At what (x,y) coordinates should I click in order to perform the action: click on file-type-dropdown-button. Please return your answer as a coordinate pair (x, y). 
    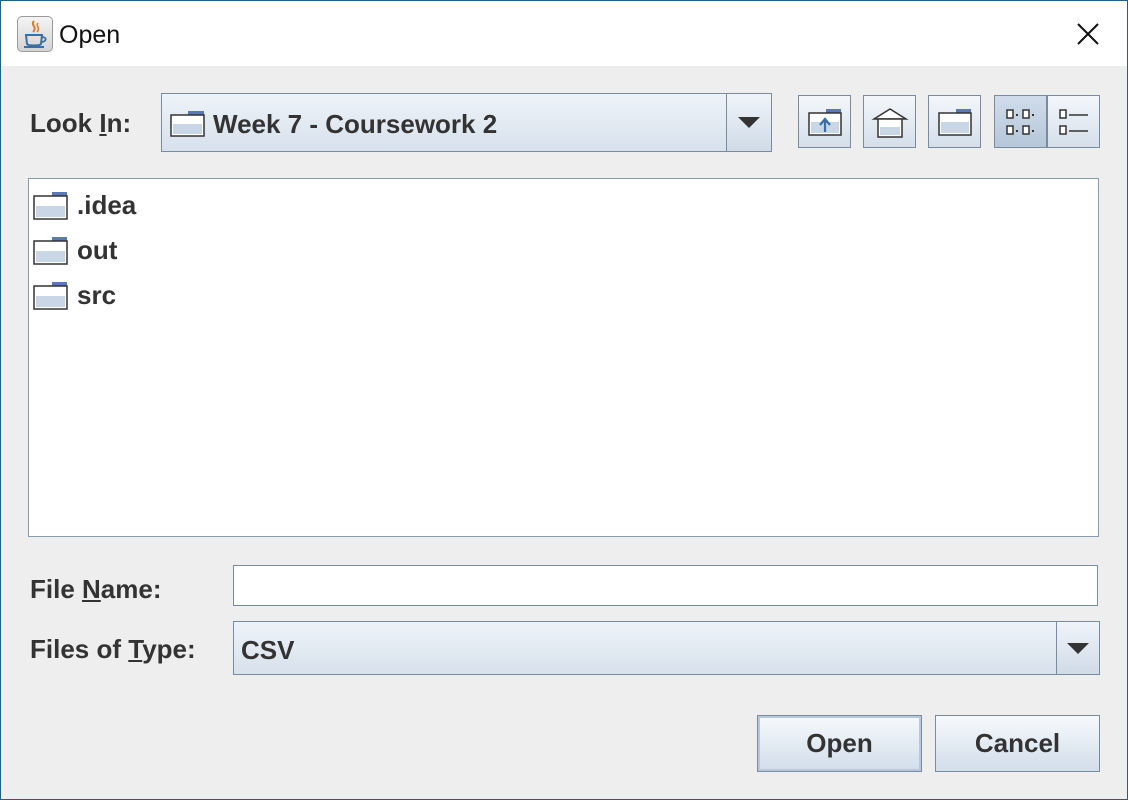
    Looking at the image, I should click on (1077, 648).